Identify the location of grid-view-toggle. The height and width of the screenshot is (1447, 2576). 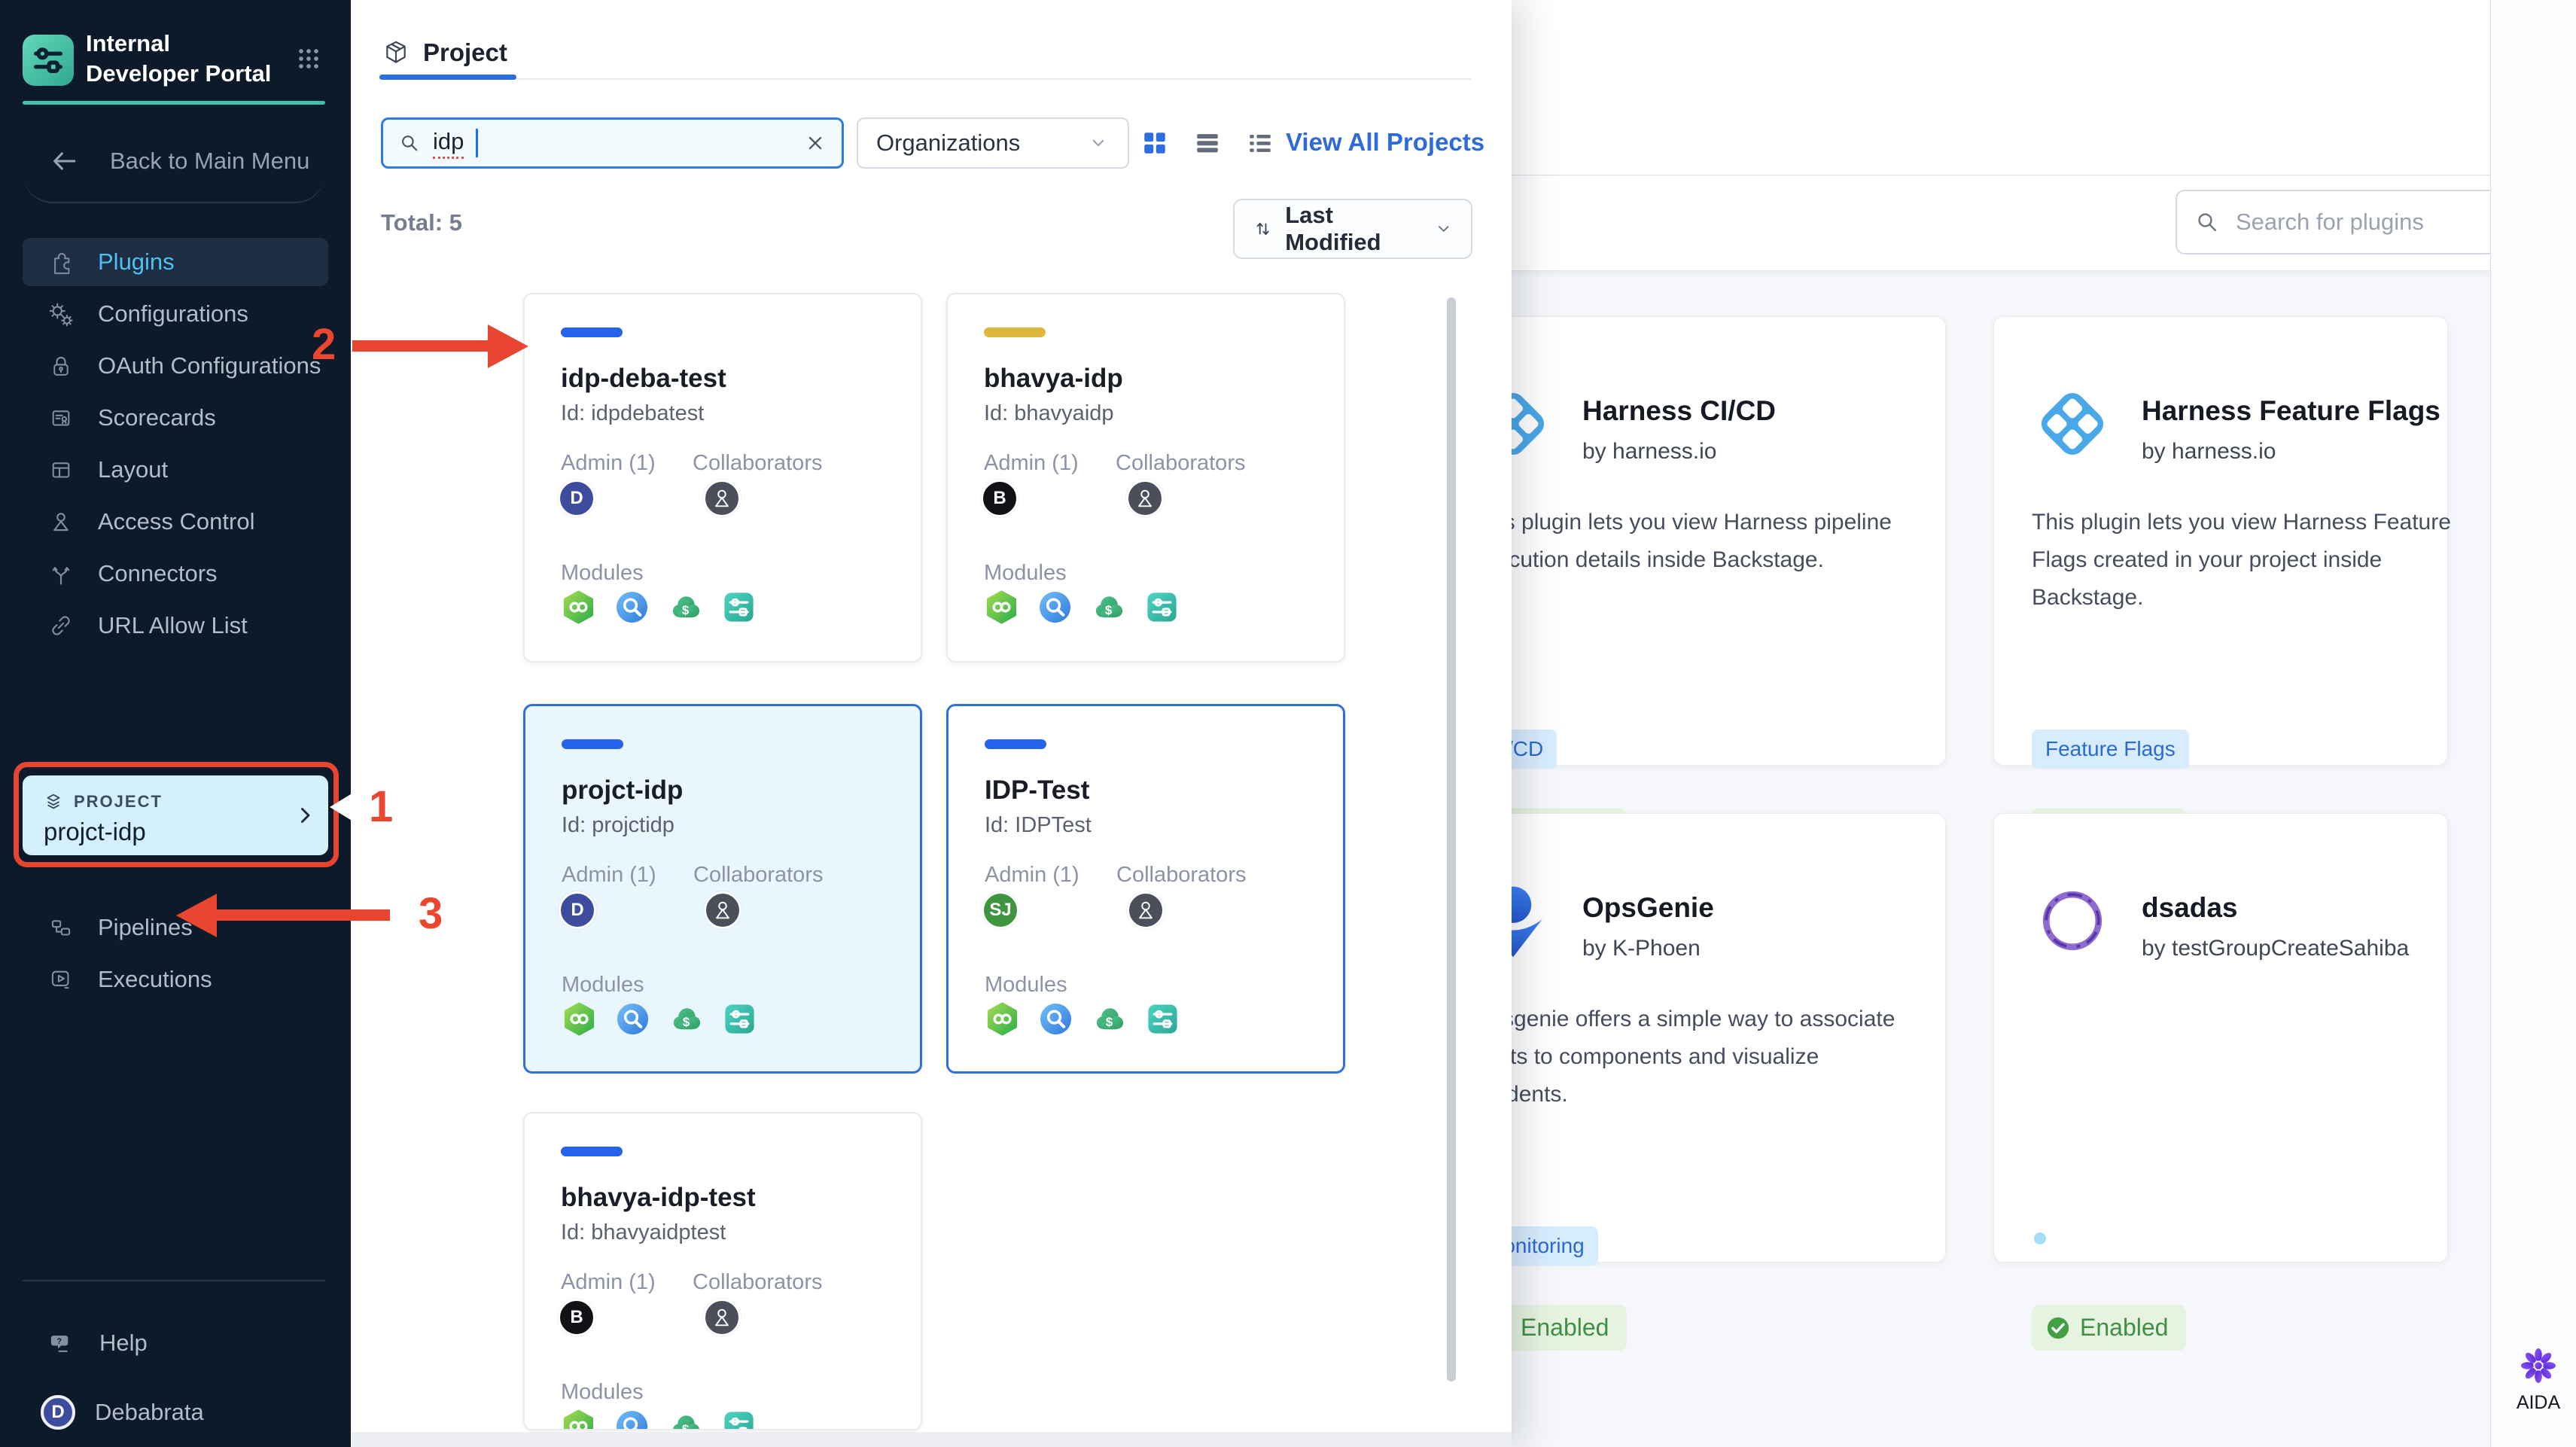
(1154, 143).